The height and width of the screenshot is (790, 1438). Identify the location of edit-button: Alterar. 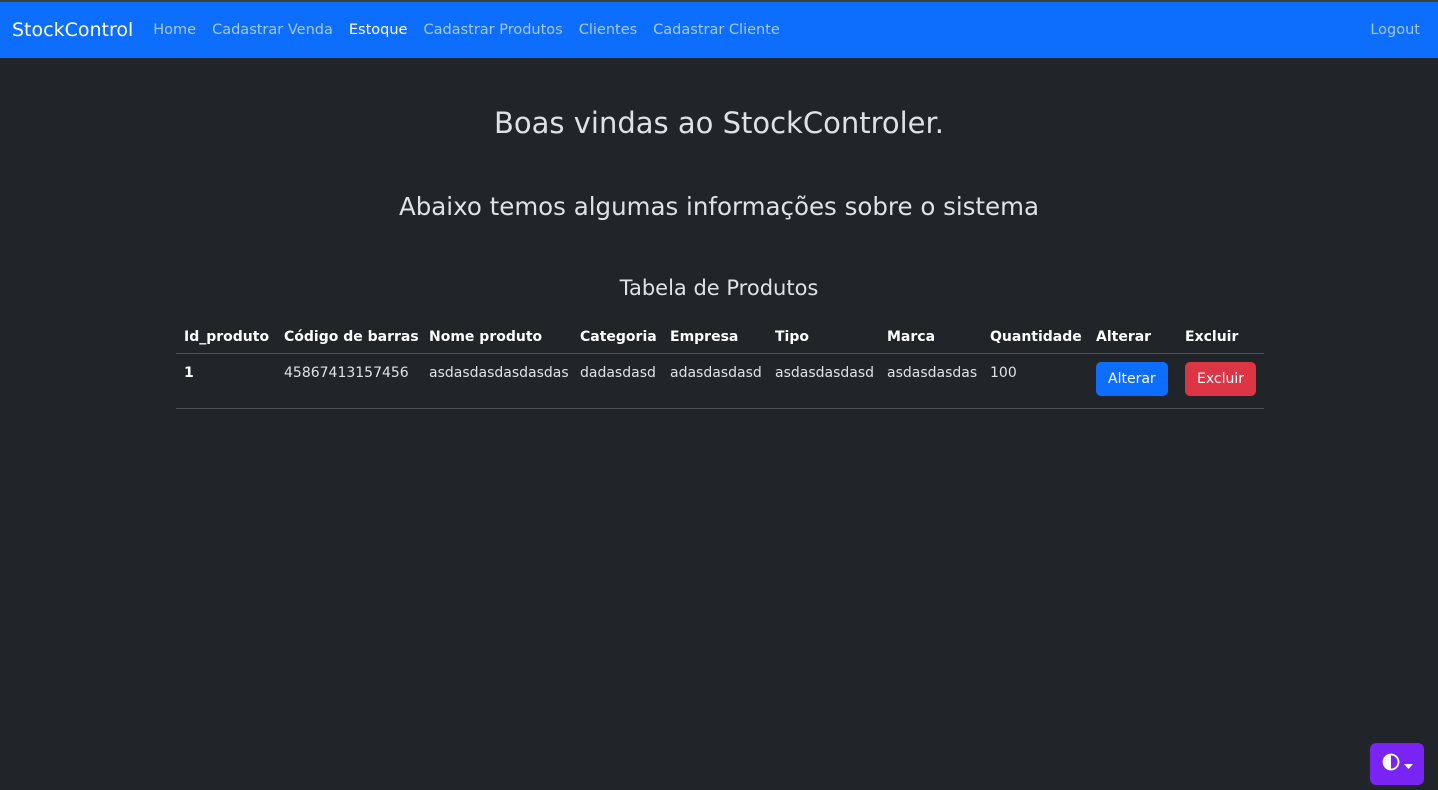
(1132, 379).